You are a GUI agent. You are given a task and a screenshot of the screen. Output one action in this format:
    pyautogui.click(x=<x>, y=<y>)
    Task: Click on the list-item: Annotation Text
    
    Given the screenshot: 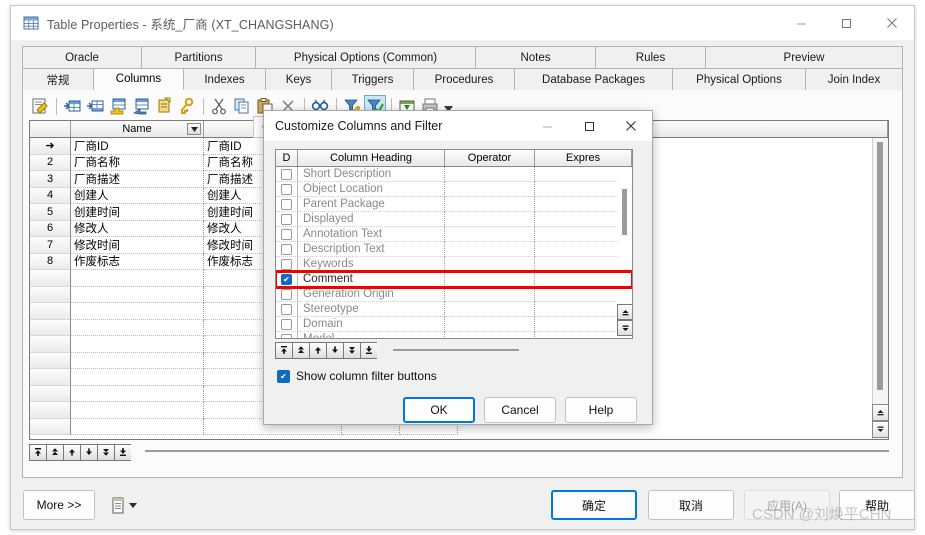 What is the action you would take?
    pyautogui.click(x=454, y=234)
    